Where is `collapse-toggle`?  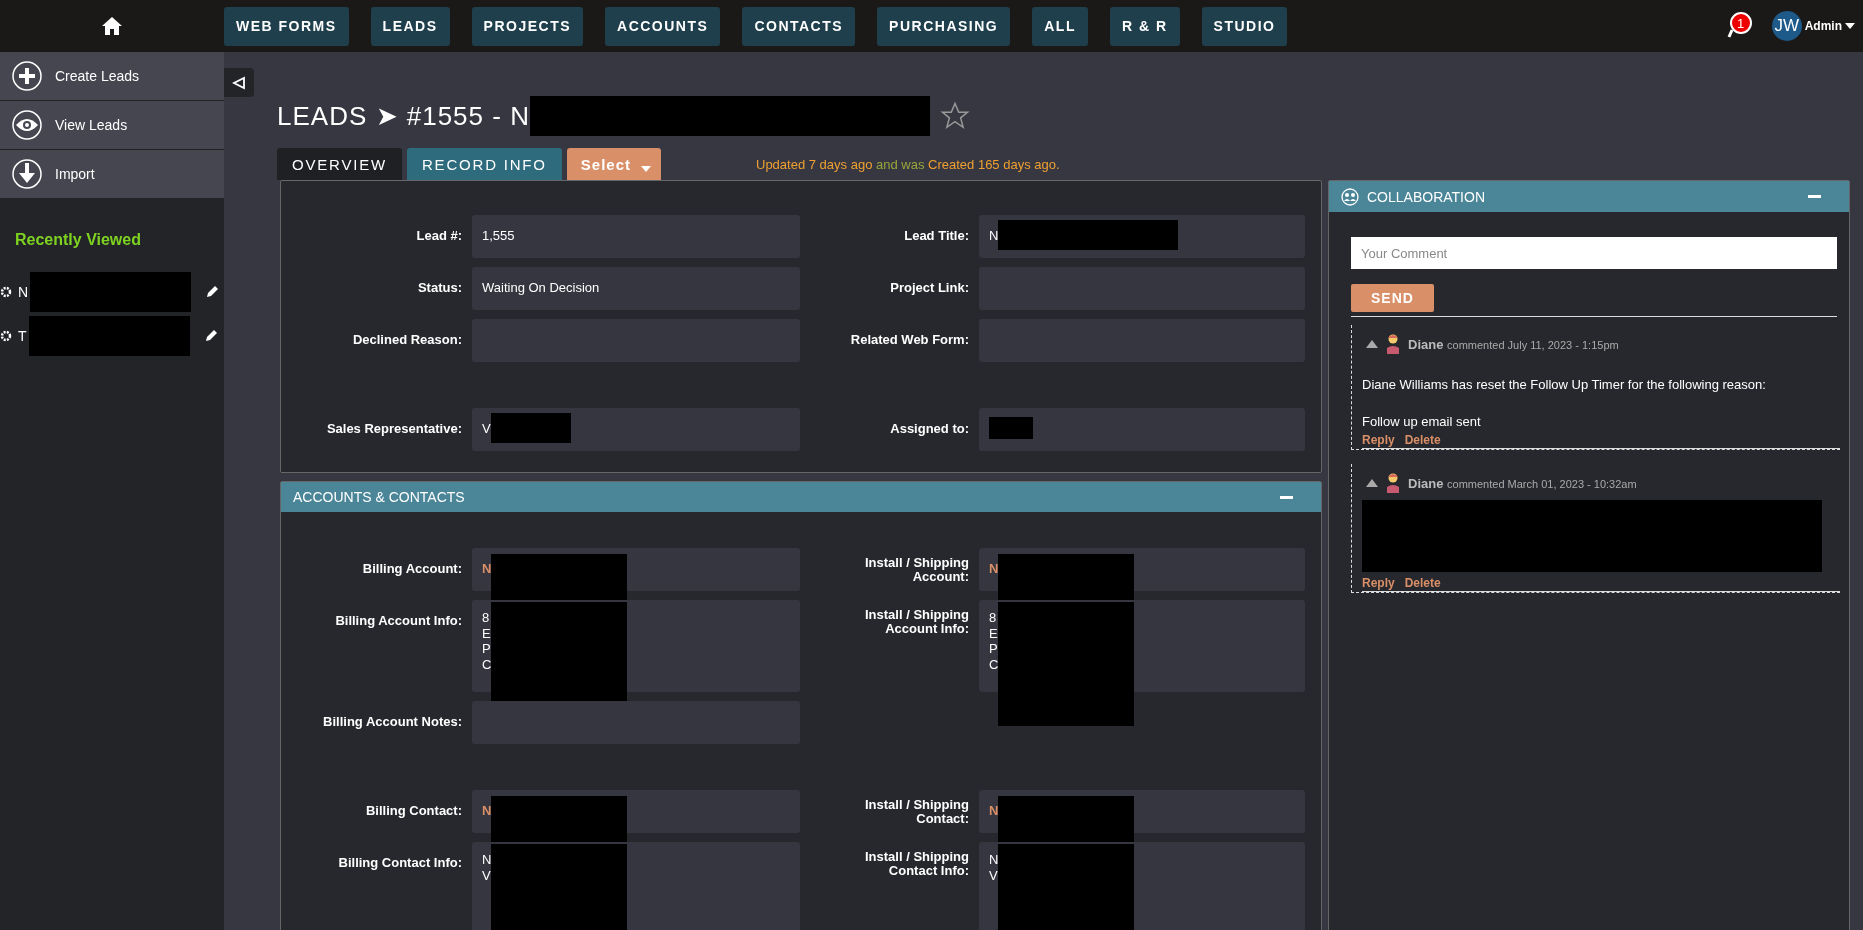 collapse-toggle is located at coordinates (239, 82).